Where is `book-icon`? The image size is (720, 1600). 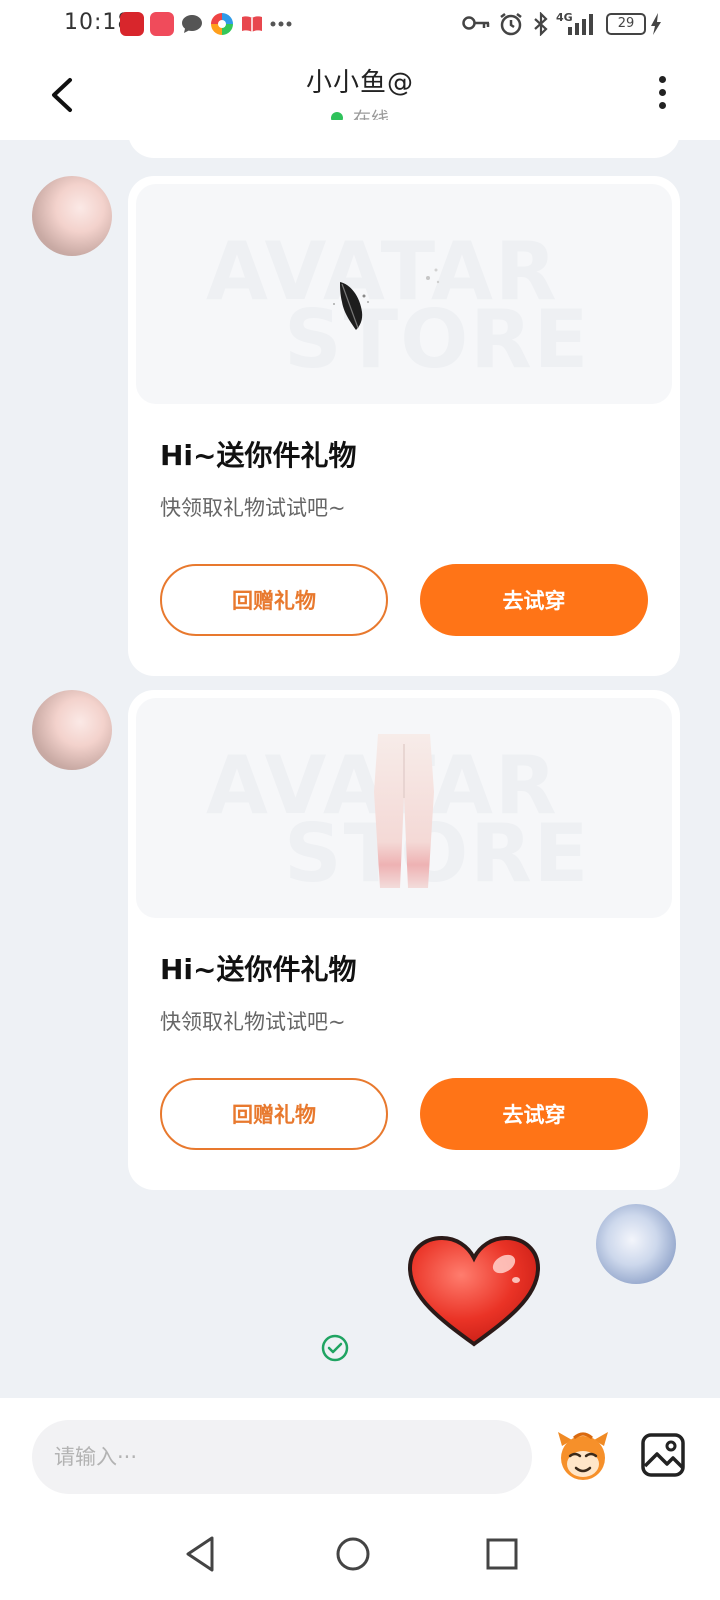
book-icon is located at coordinates (252, 24).